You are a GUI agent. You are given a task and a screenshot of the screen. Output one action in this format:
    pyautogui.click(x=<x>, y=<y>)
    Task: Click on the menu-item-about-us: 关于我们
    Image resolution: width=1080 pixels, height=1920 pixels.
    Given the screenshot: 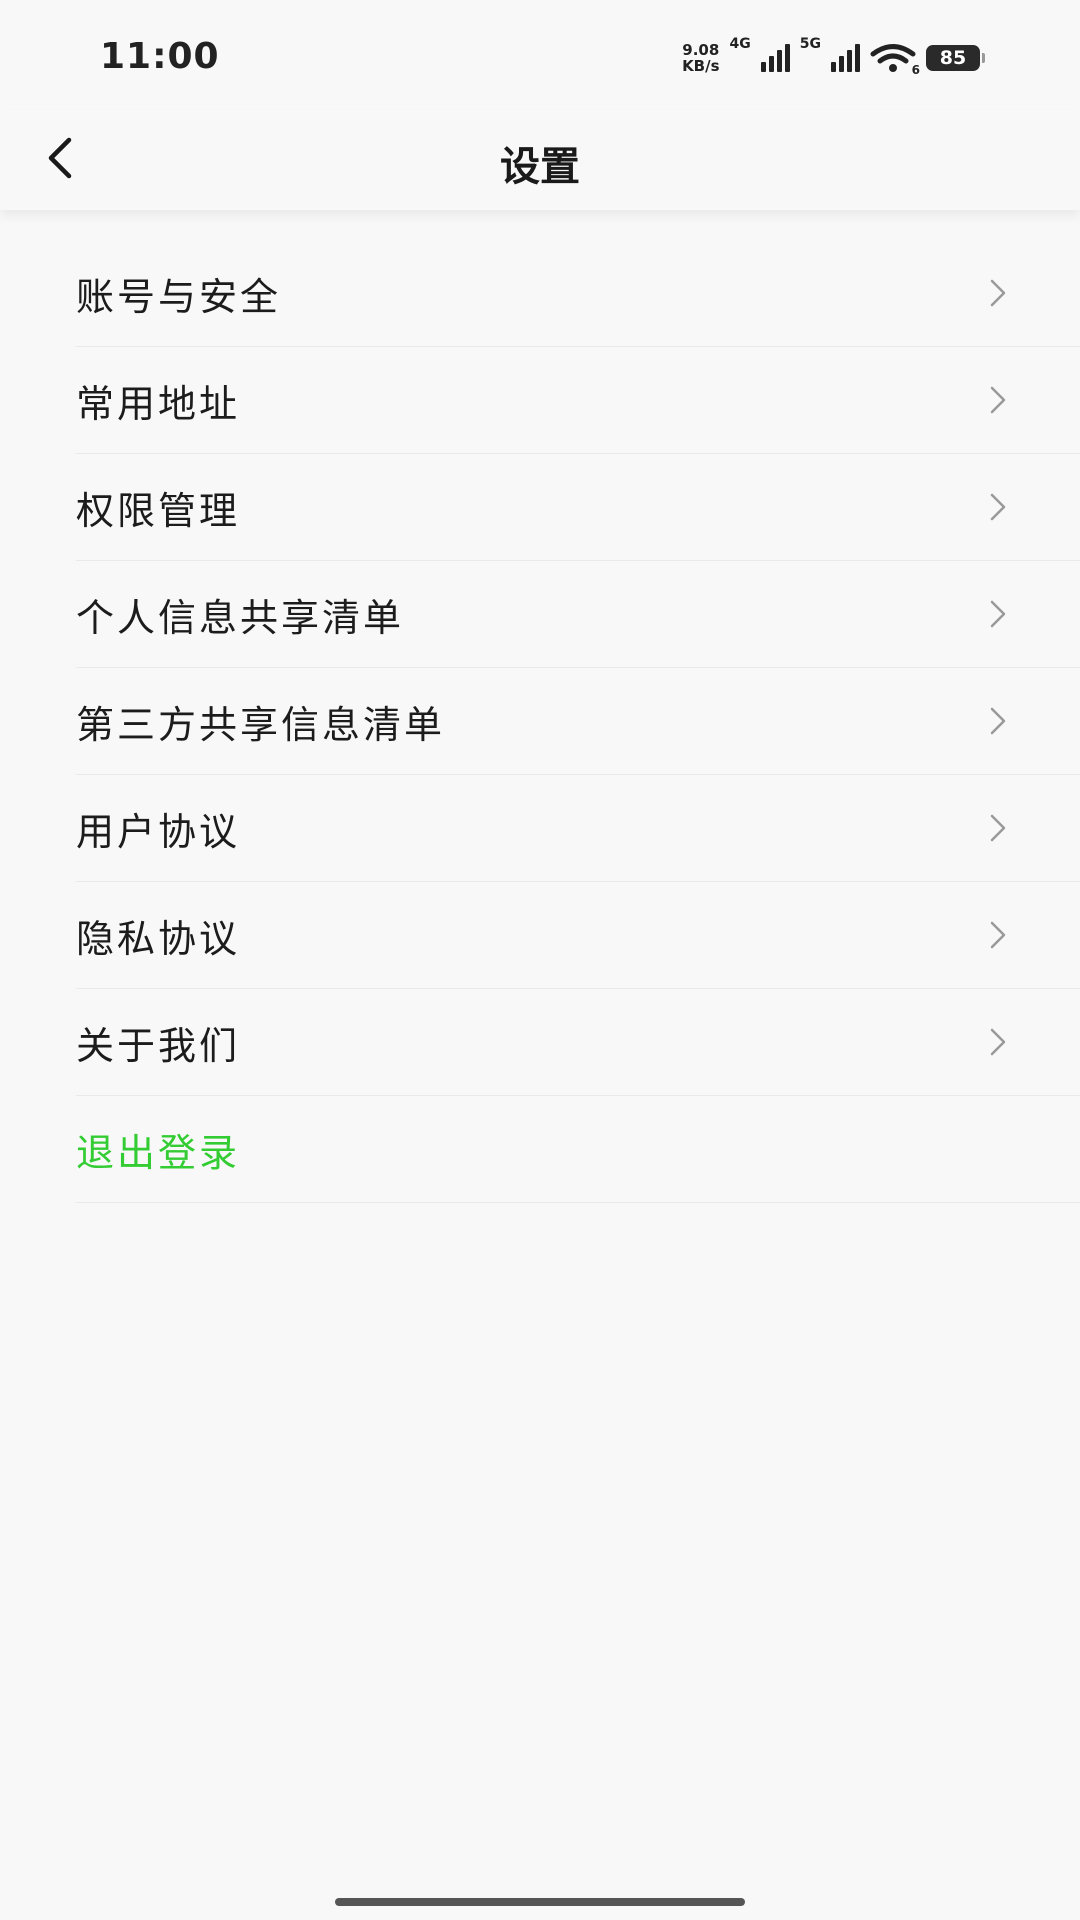 What is the action you would take?
    pyautogui.click(x=578, y=1042)
    